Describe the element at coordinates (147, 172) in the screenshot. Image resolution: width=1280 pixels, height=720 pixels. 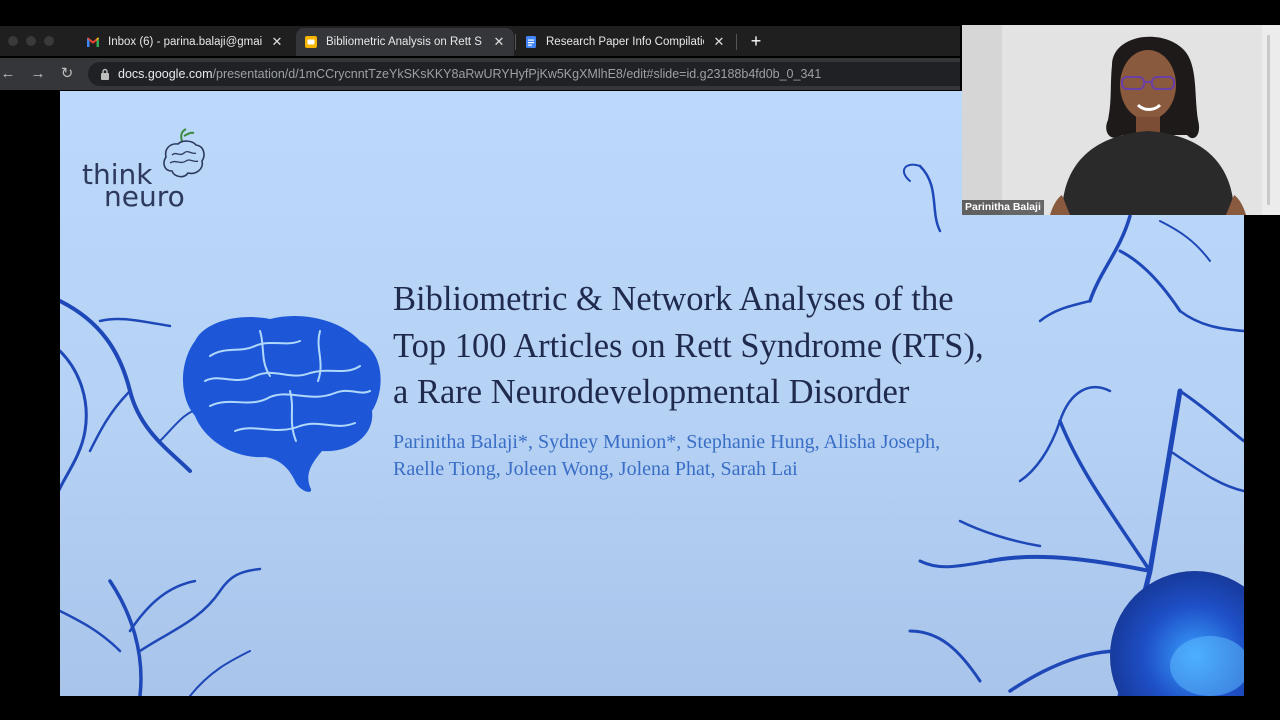
I see `thinkneuro-logo: think neuro` at that location.